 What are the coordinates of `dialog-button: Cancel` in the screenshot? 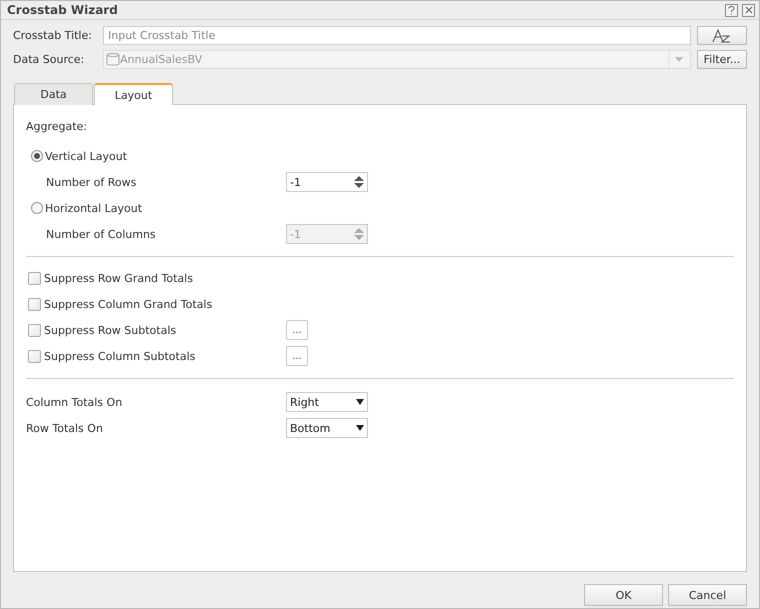 It's located at (707, 595).